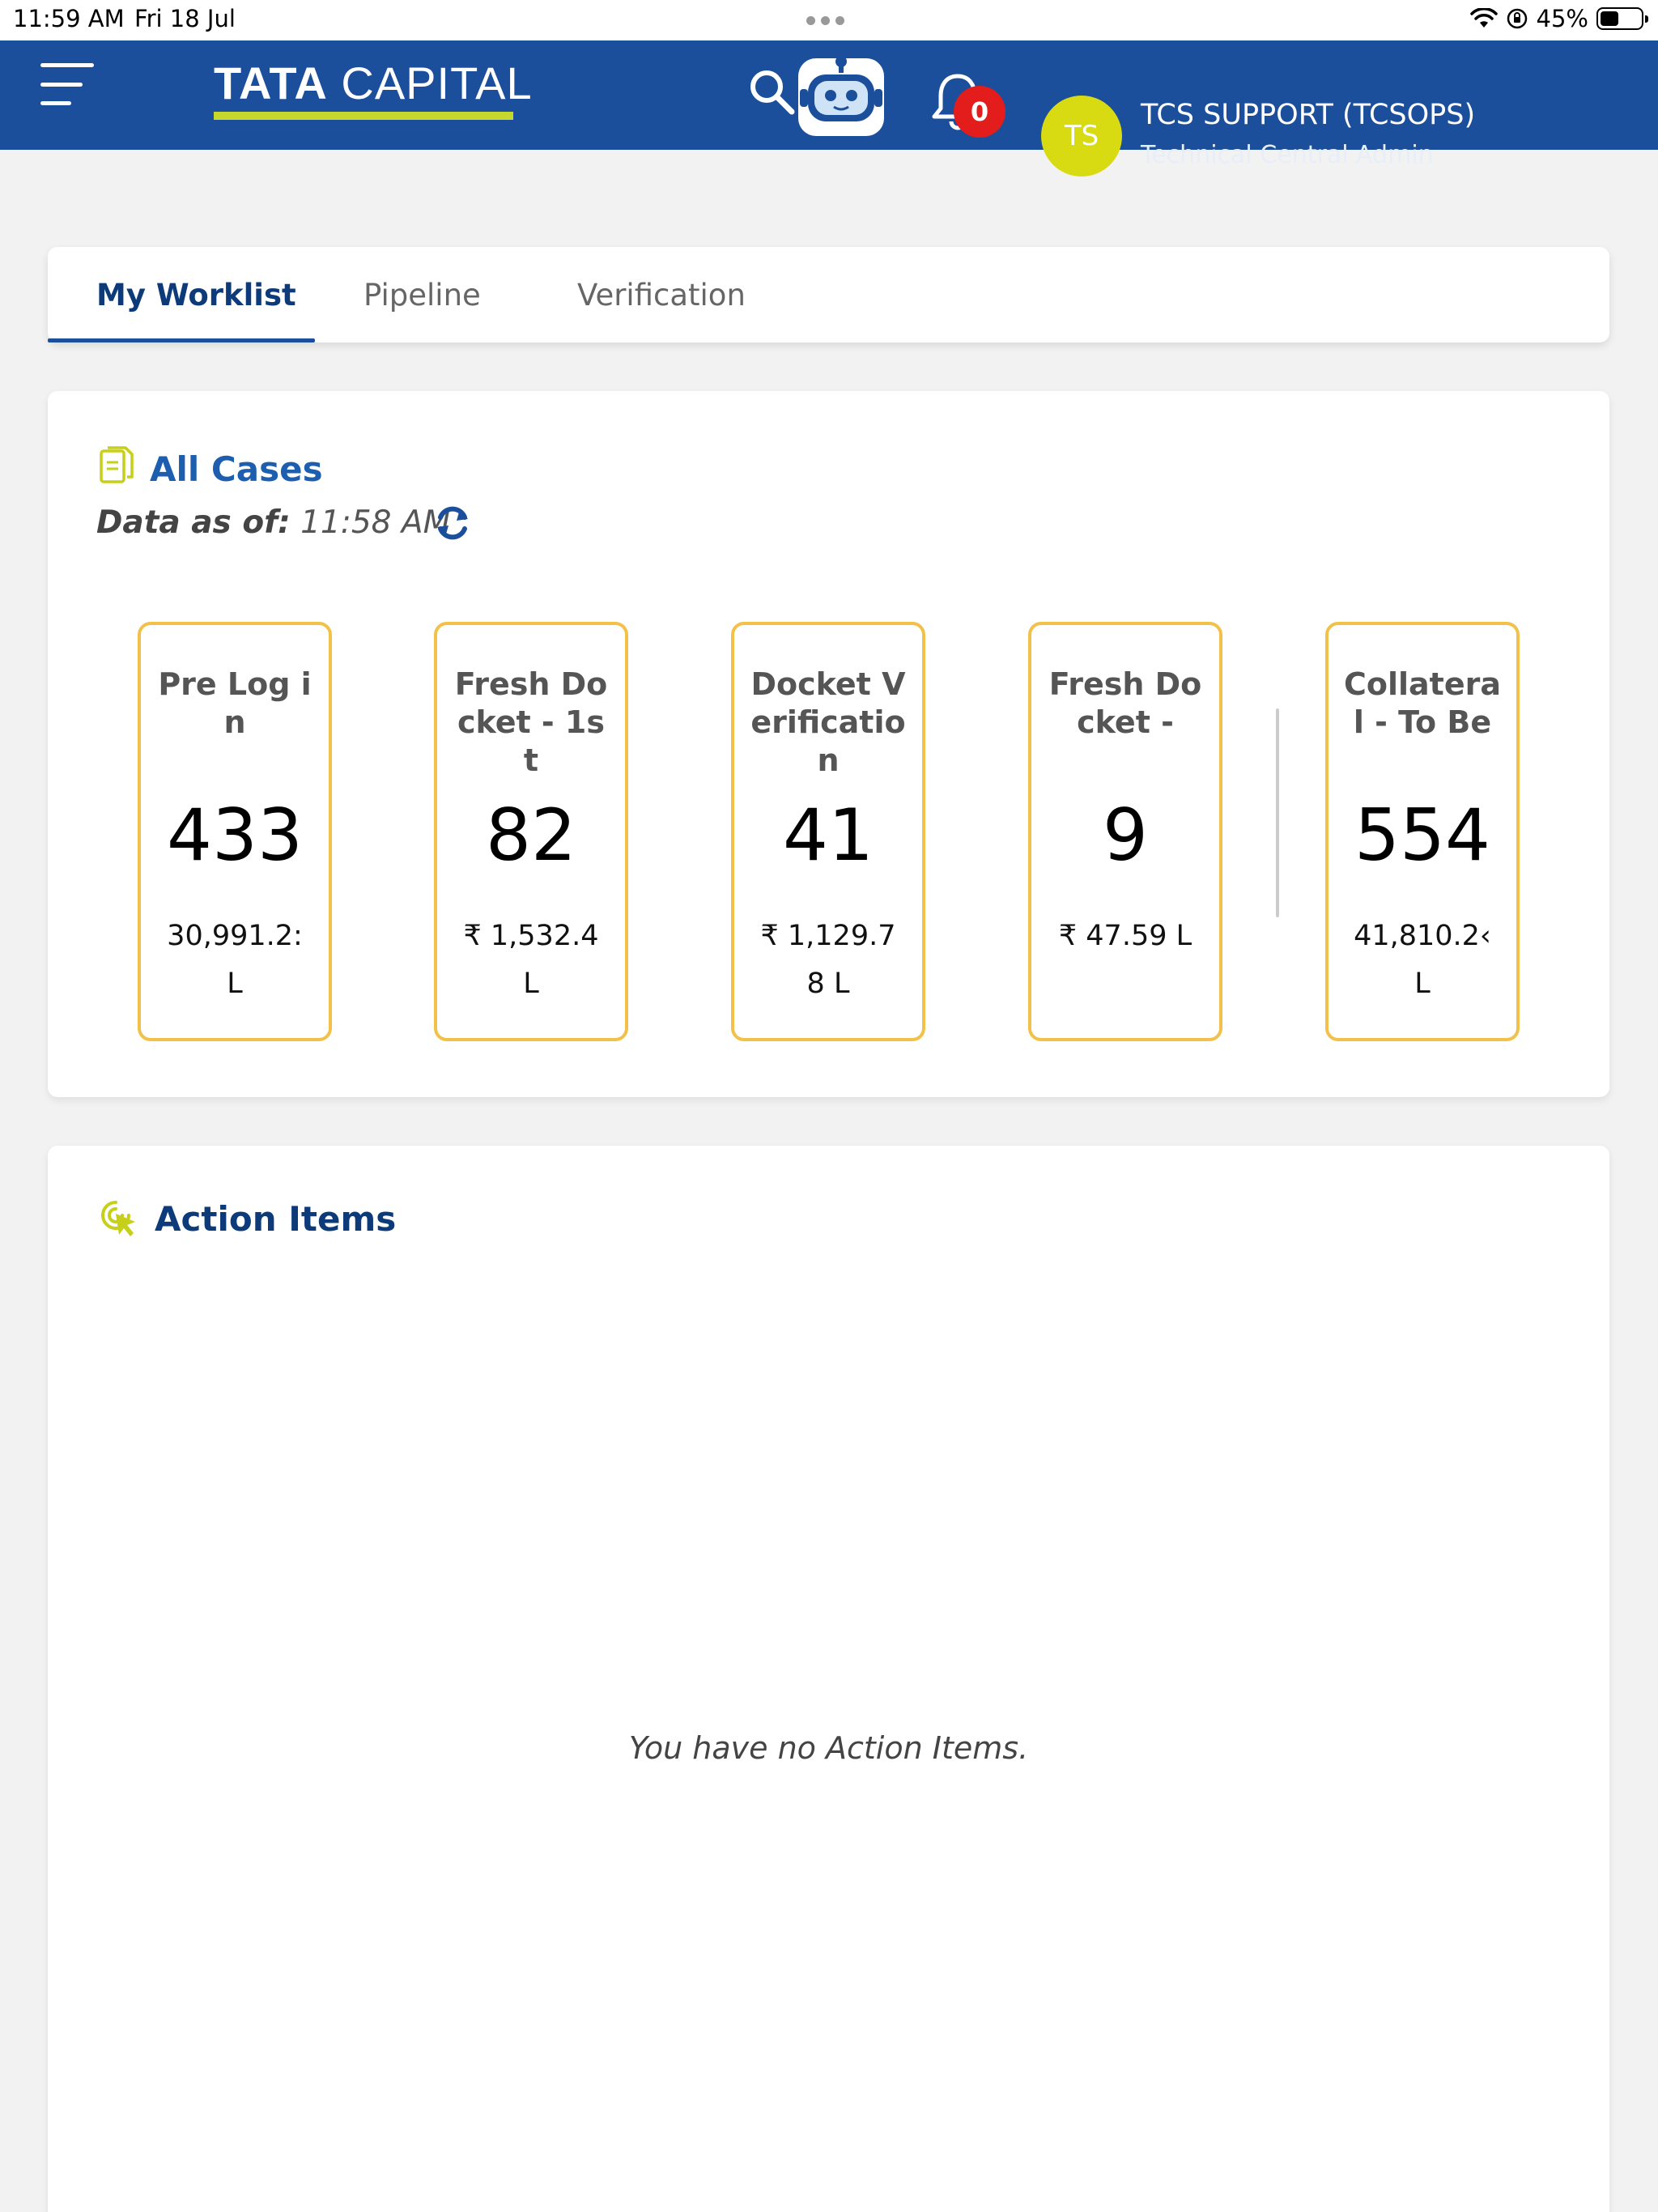 This screenshot has height=2212, width=1658. I want to click on all-cases-title: All Cases, so click(236, 469).